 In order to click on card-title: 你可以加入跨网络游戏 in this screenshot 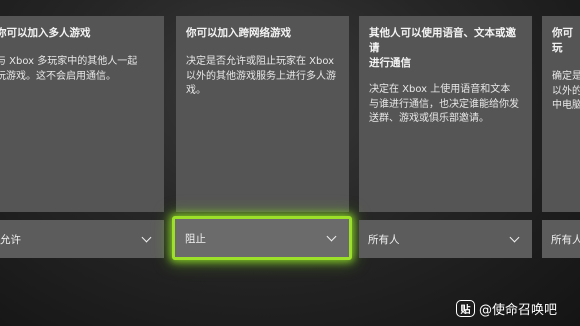, I will do `click(238, 33)`.